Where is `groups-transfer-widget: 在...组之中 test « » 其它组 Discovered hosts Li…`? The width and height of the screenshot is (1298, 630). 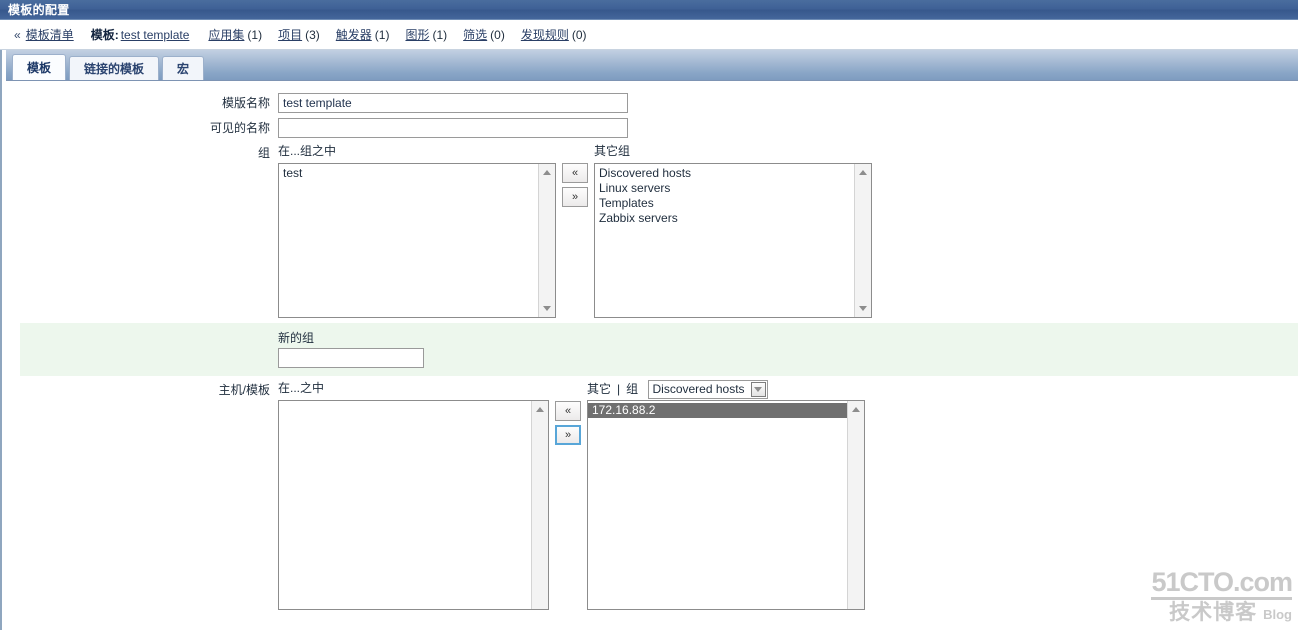 groups-transfer-widget: 在...组之中 test « » 其它组 Discovered hosts Li… is located at coordinates (575, 230).